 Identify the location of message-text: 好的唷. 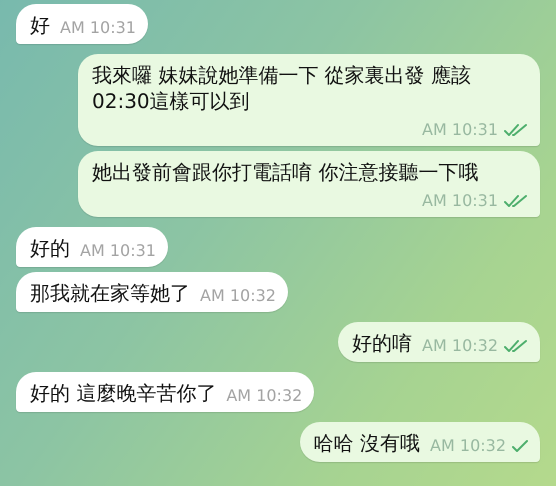
(382, 343).